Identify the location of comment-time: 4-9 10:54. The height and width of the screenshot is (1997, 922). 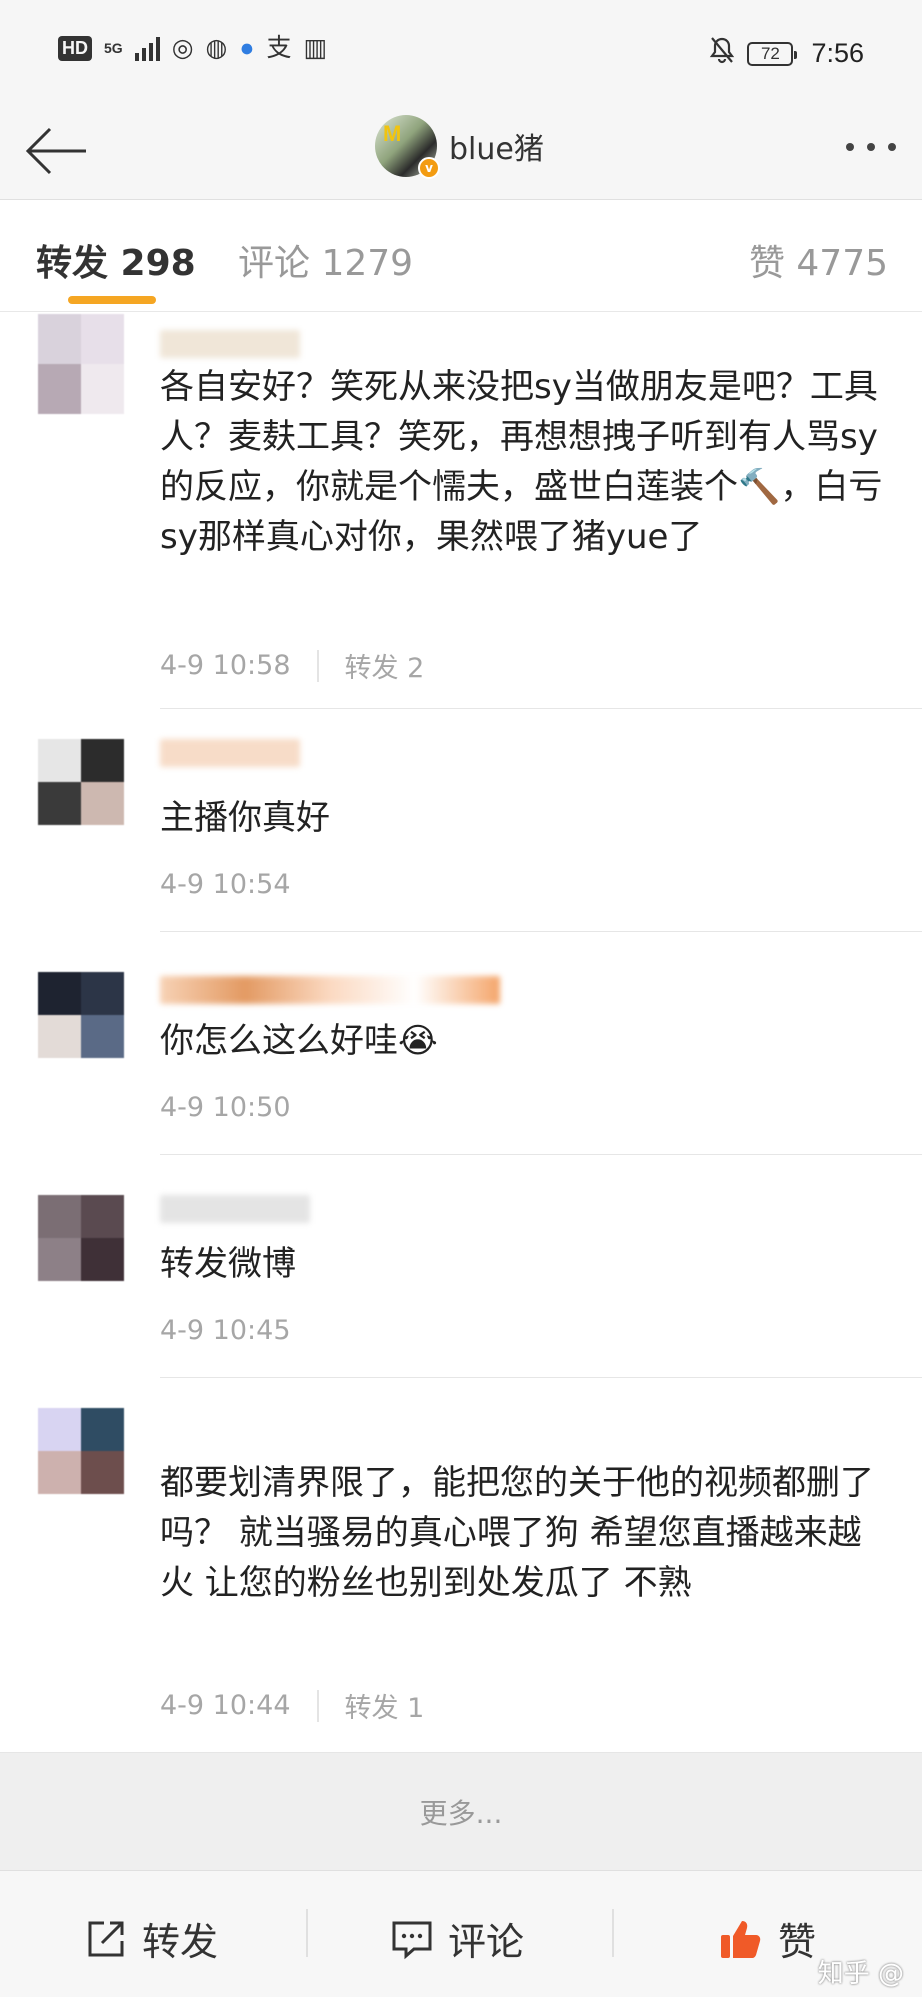
(225, 884).